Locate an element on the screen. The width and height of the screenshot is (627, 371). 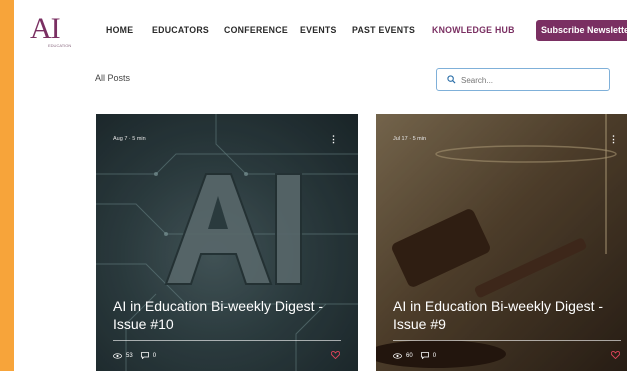
search-icon is located at coordinates (451, 79).